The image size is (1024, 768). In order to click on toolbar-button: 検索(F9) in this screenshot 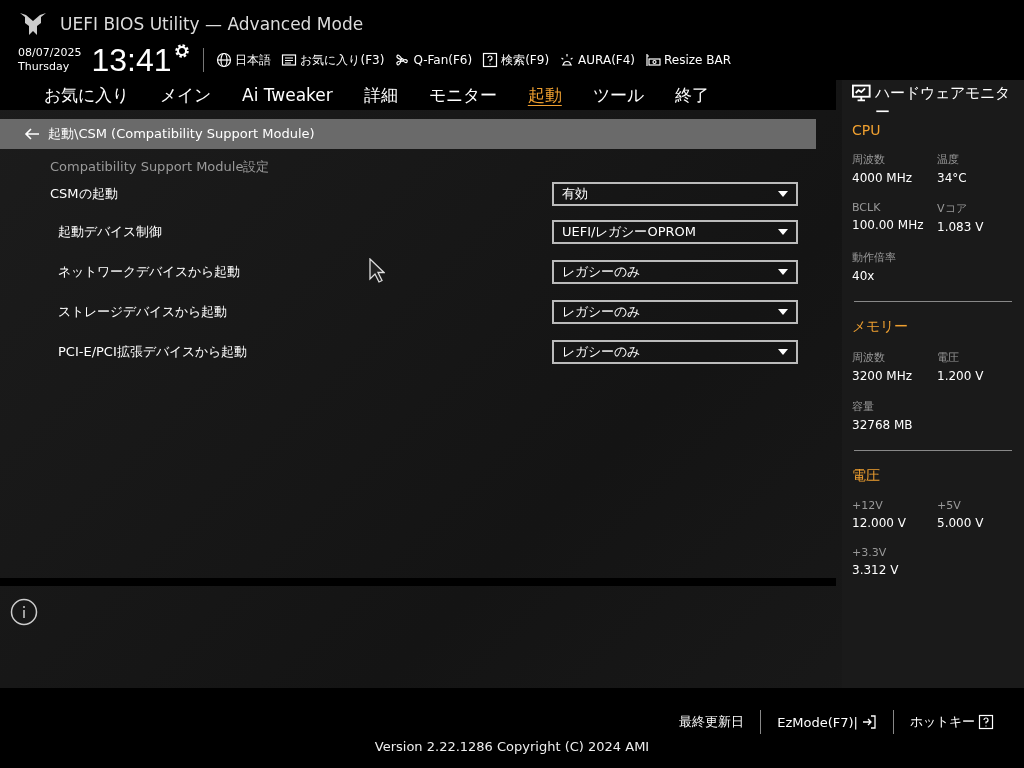, I will do `click(516, 60)`.